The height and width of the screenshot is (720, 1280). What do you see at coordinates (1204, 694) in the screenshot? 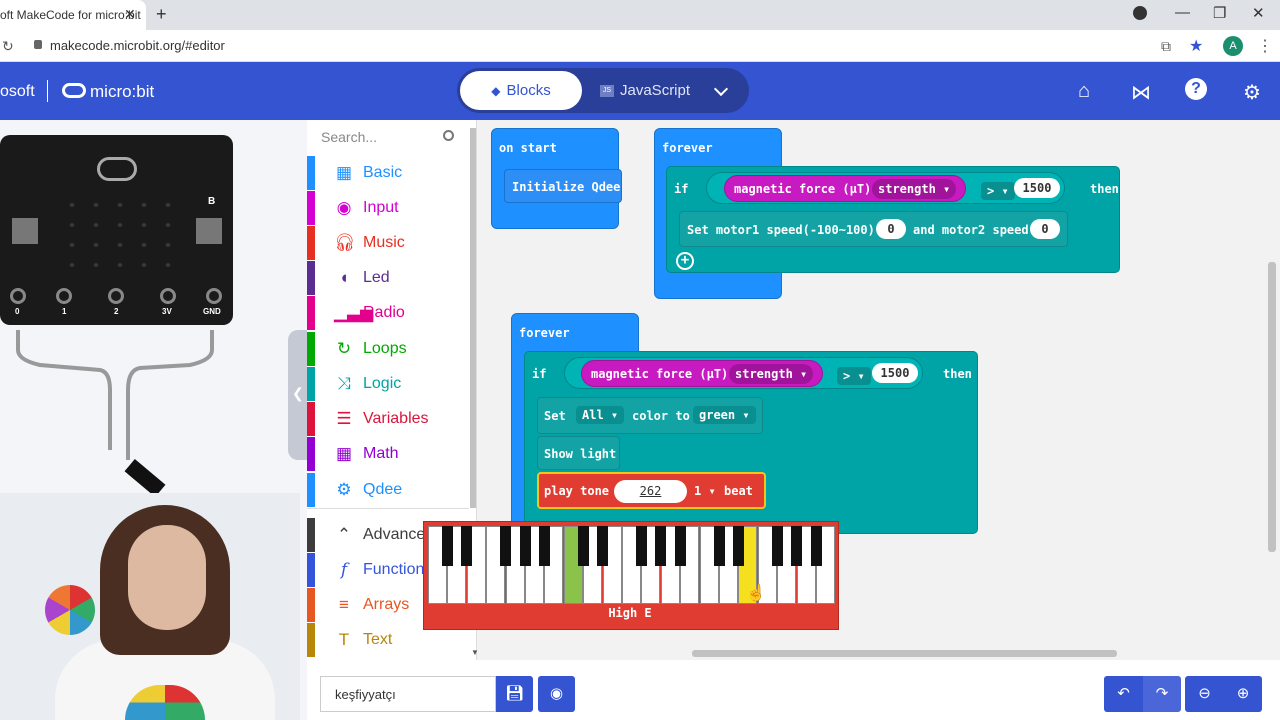
I see `zoom-out-icon: ⊖` at bounding box center [1204, 694].